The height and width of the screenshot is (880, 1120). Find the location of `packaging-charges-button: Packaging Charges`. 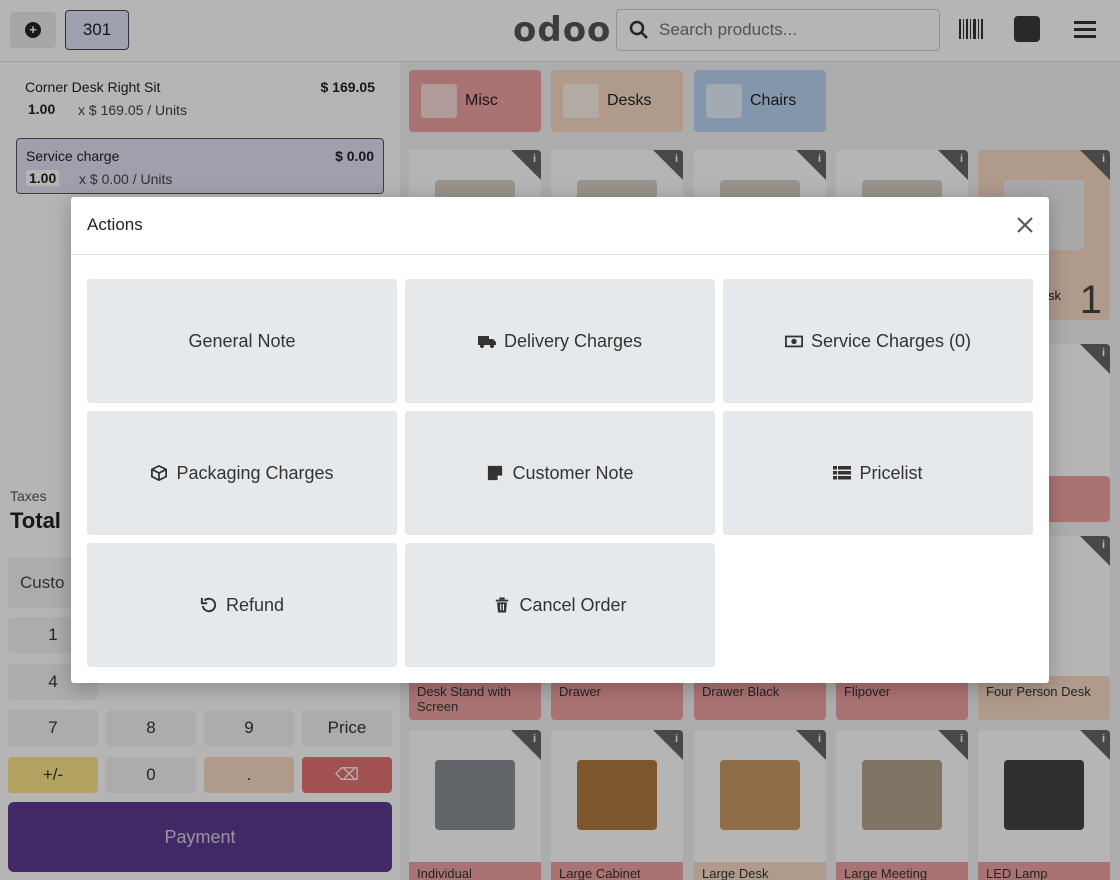

packaging-charges-button: Packaging Charges is located at coordinates (242, 473).